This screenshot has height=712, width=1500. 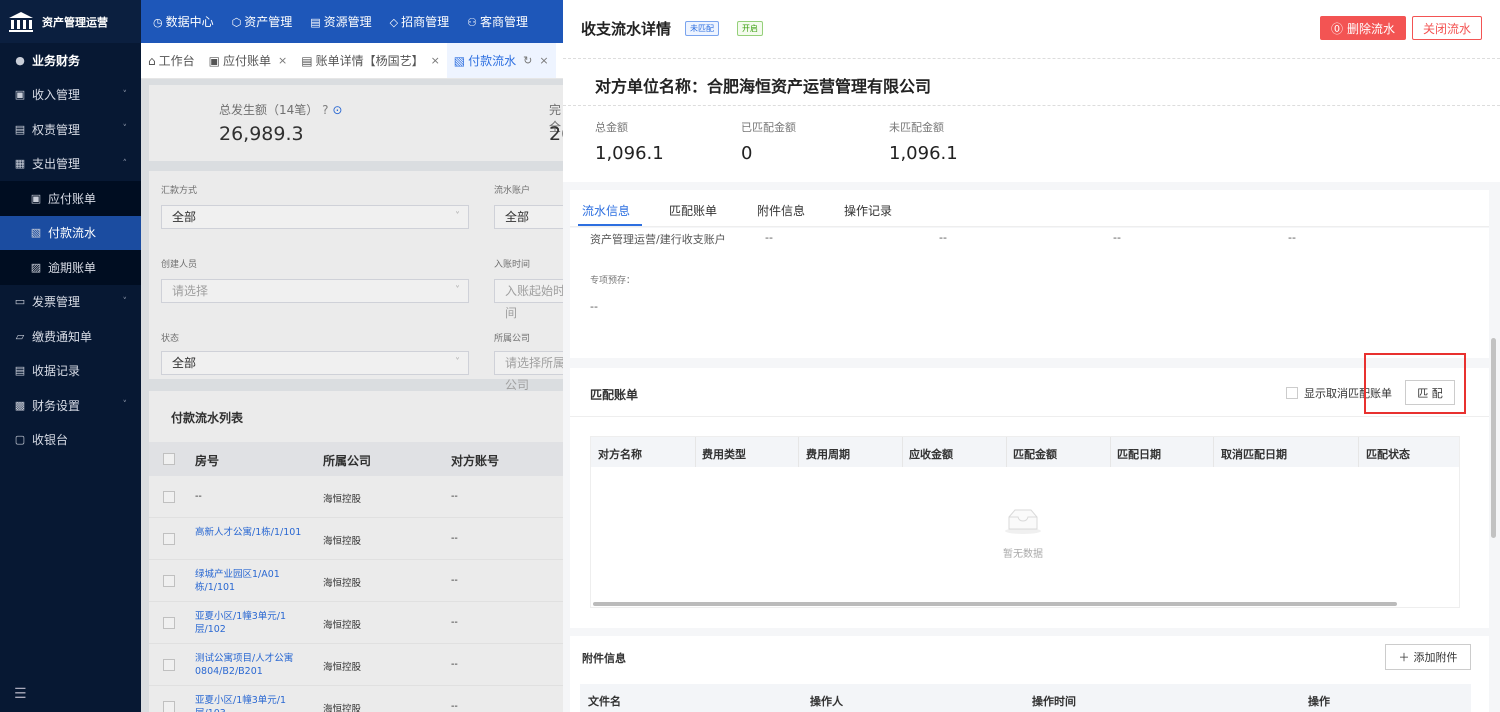 I want to click on sidebar-item-label: 收入管理, so click(x=56, y=95).